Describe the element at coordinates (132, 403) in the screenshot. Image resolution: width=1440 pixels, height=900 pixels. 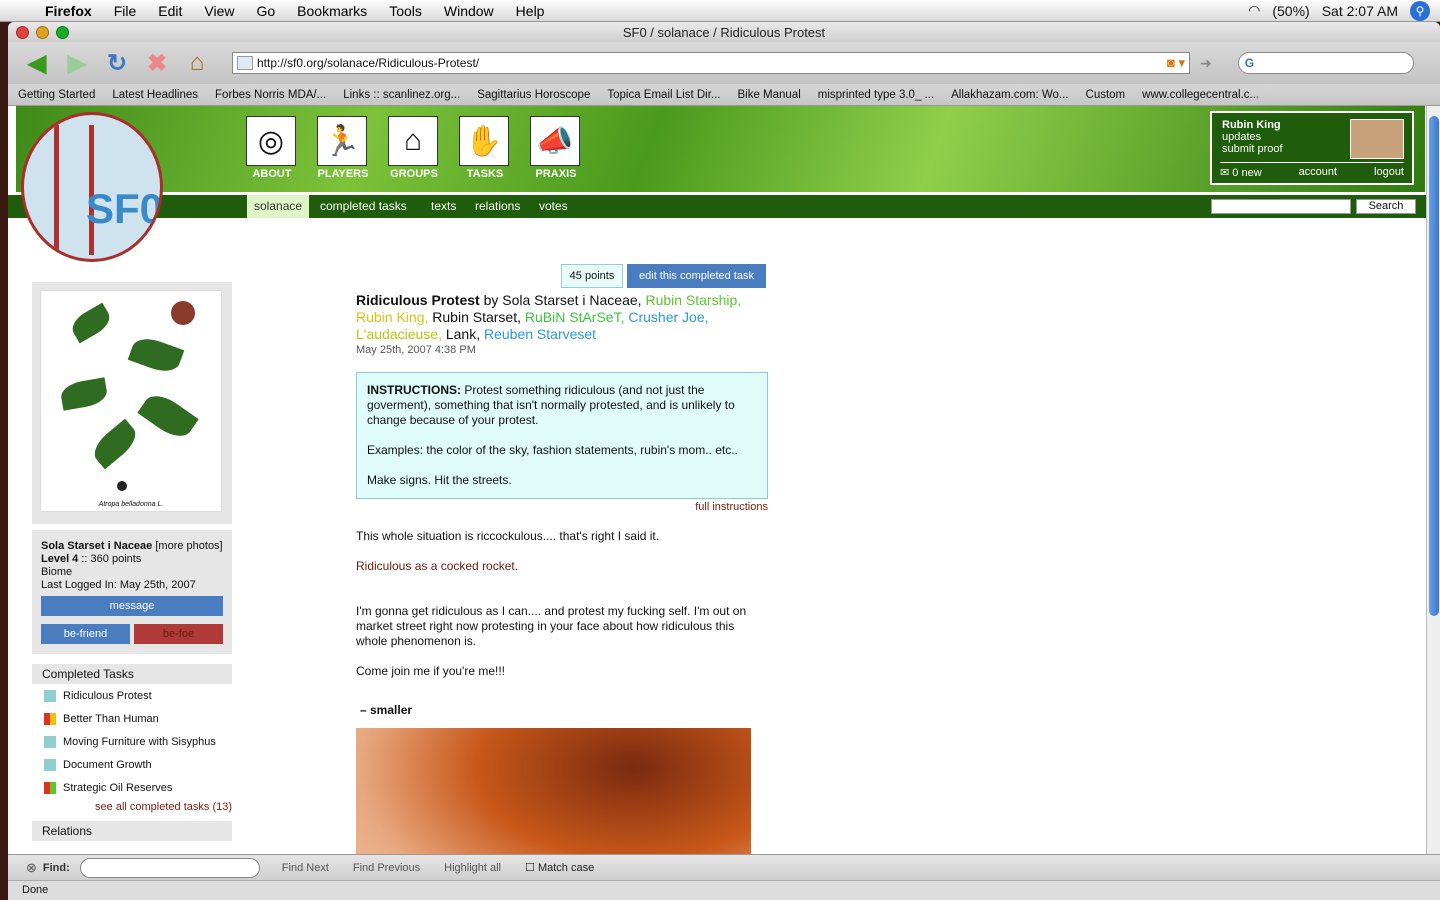
I see `profile-photo: Atropa belladonna L.` at that location.